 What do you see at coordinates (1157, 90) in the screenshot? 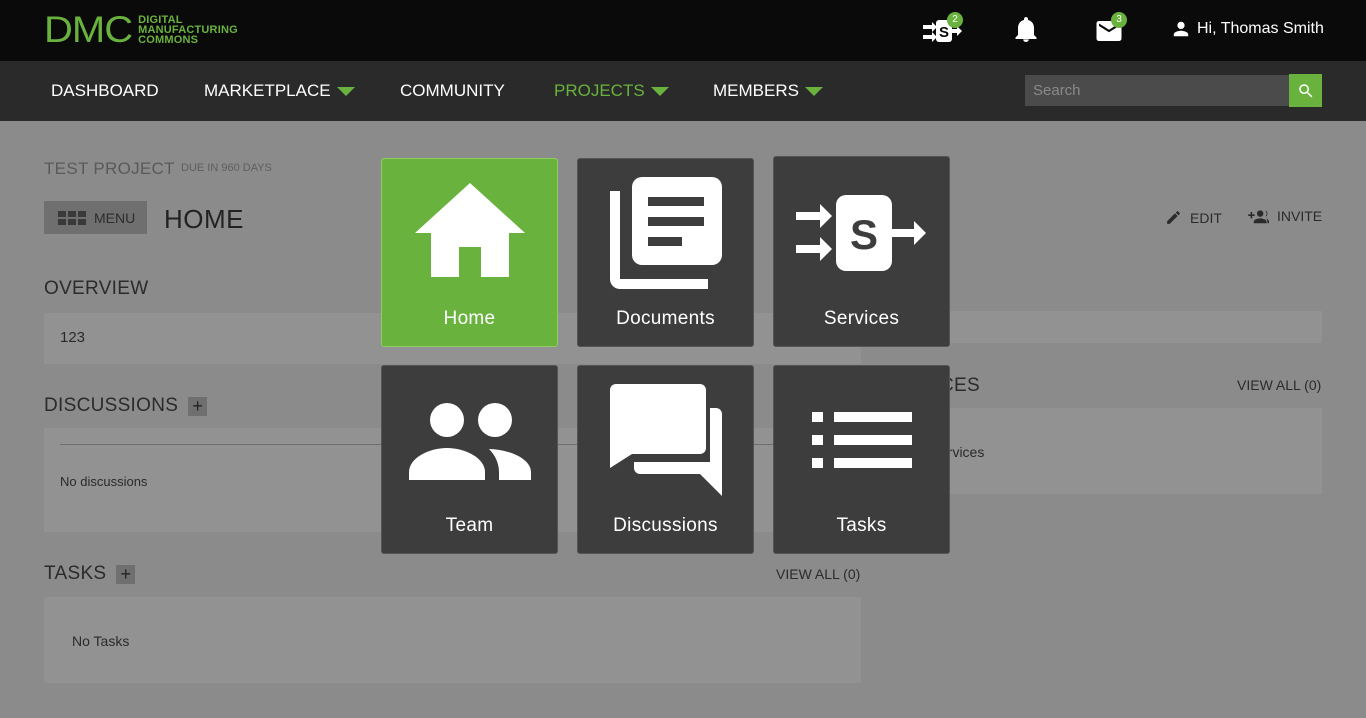
I see `search-input` at bounding box center [1157, 90].